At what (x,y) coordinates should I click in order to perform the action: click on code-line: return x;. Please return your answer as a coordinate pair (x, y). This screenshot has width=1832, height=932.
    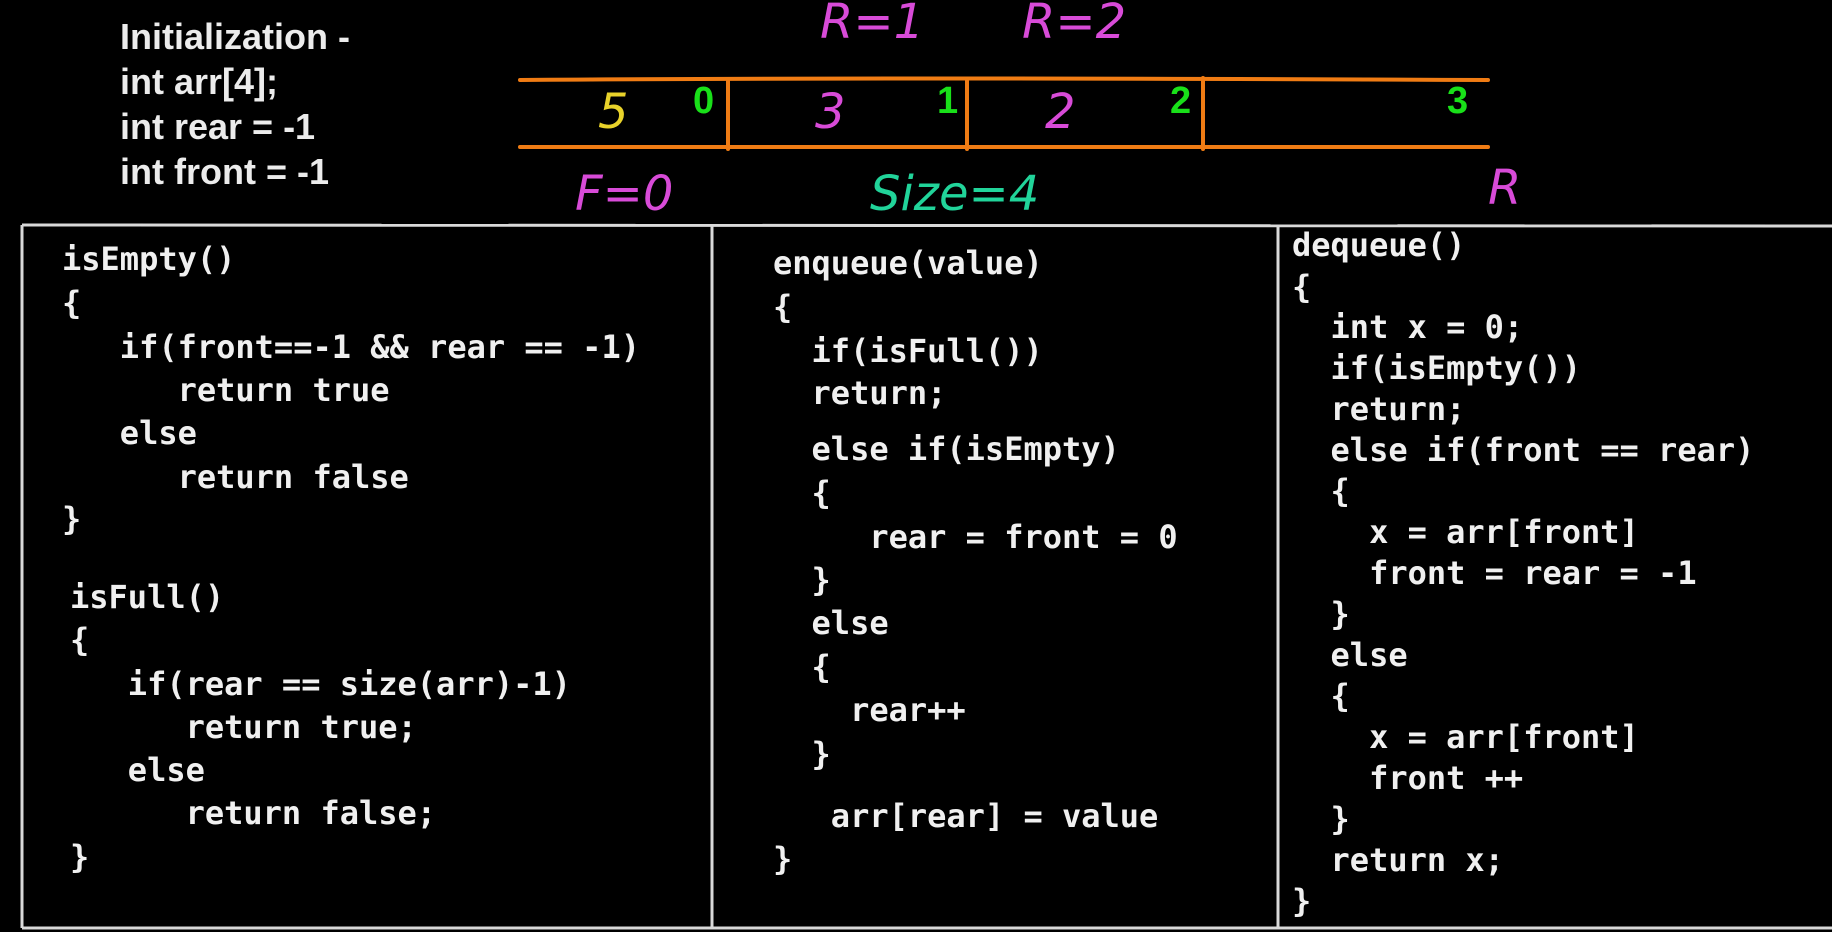
    Looking at the image, I should click on (1398, 860).